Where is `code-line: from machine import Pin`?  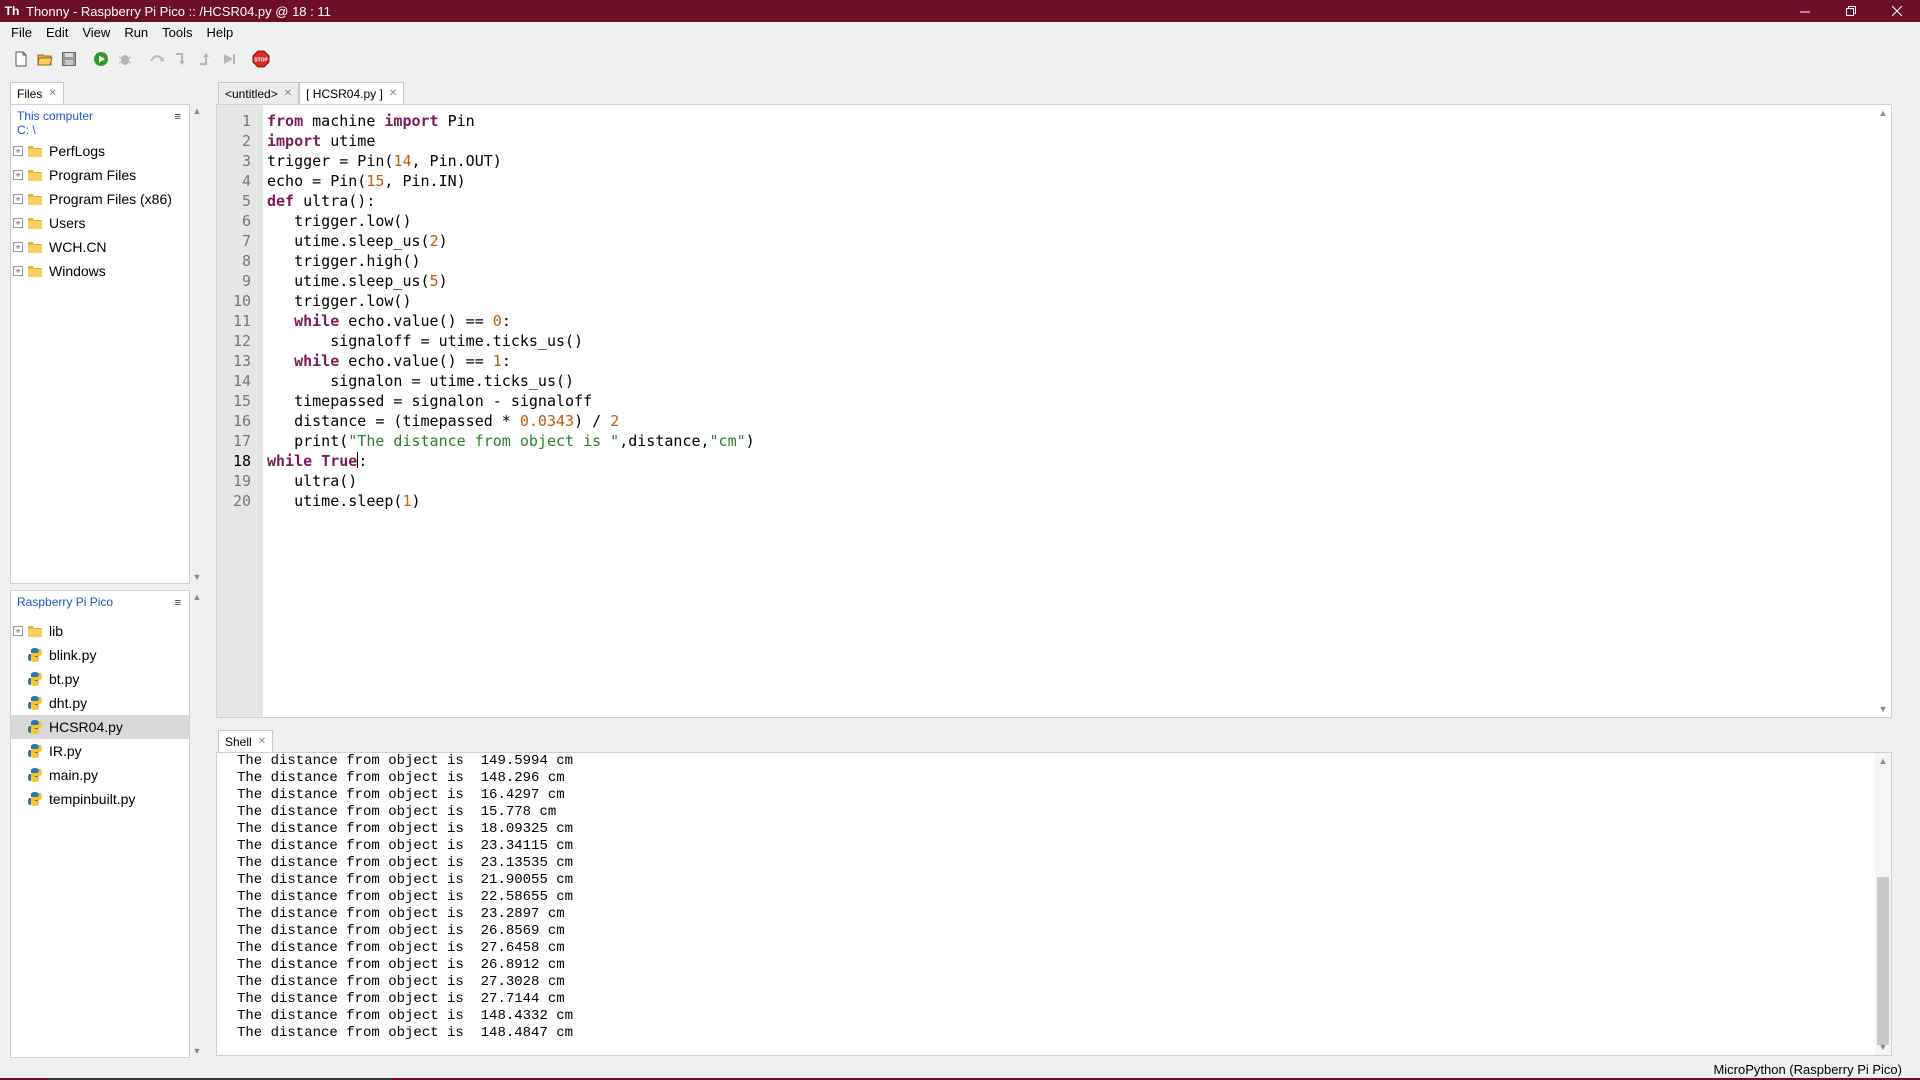
code-line: from machine import Pin is located at coordinates (511, 121).